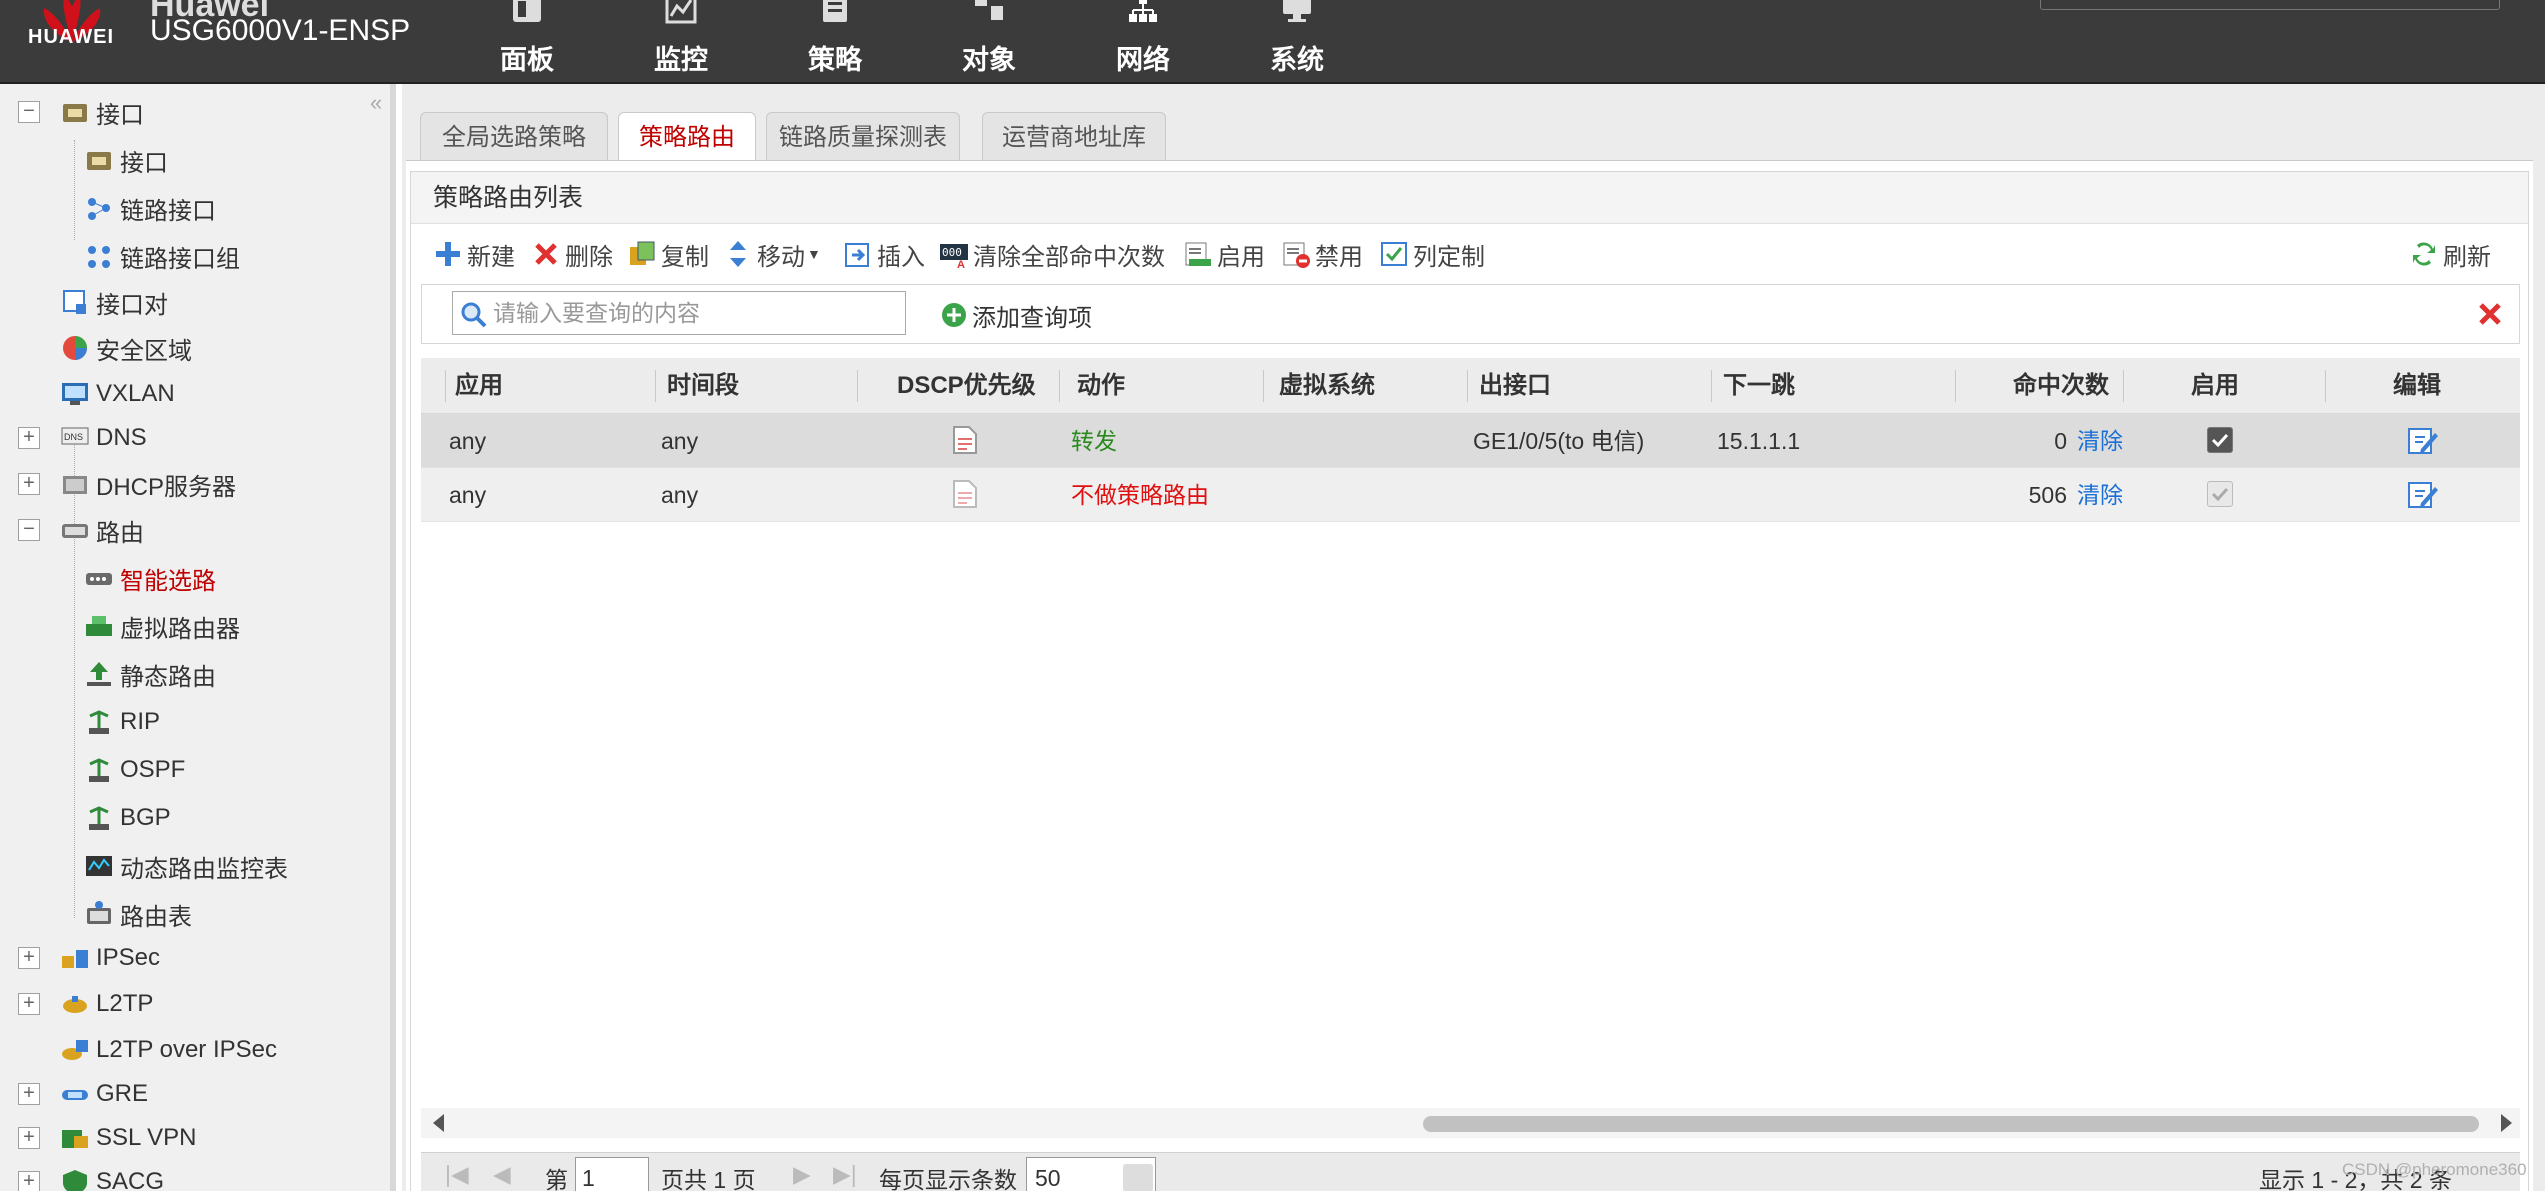 The width and height of the screenshot is (2545, 1191). I want to click on scroll-right-arrow-icon, so click(2506, 1123).